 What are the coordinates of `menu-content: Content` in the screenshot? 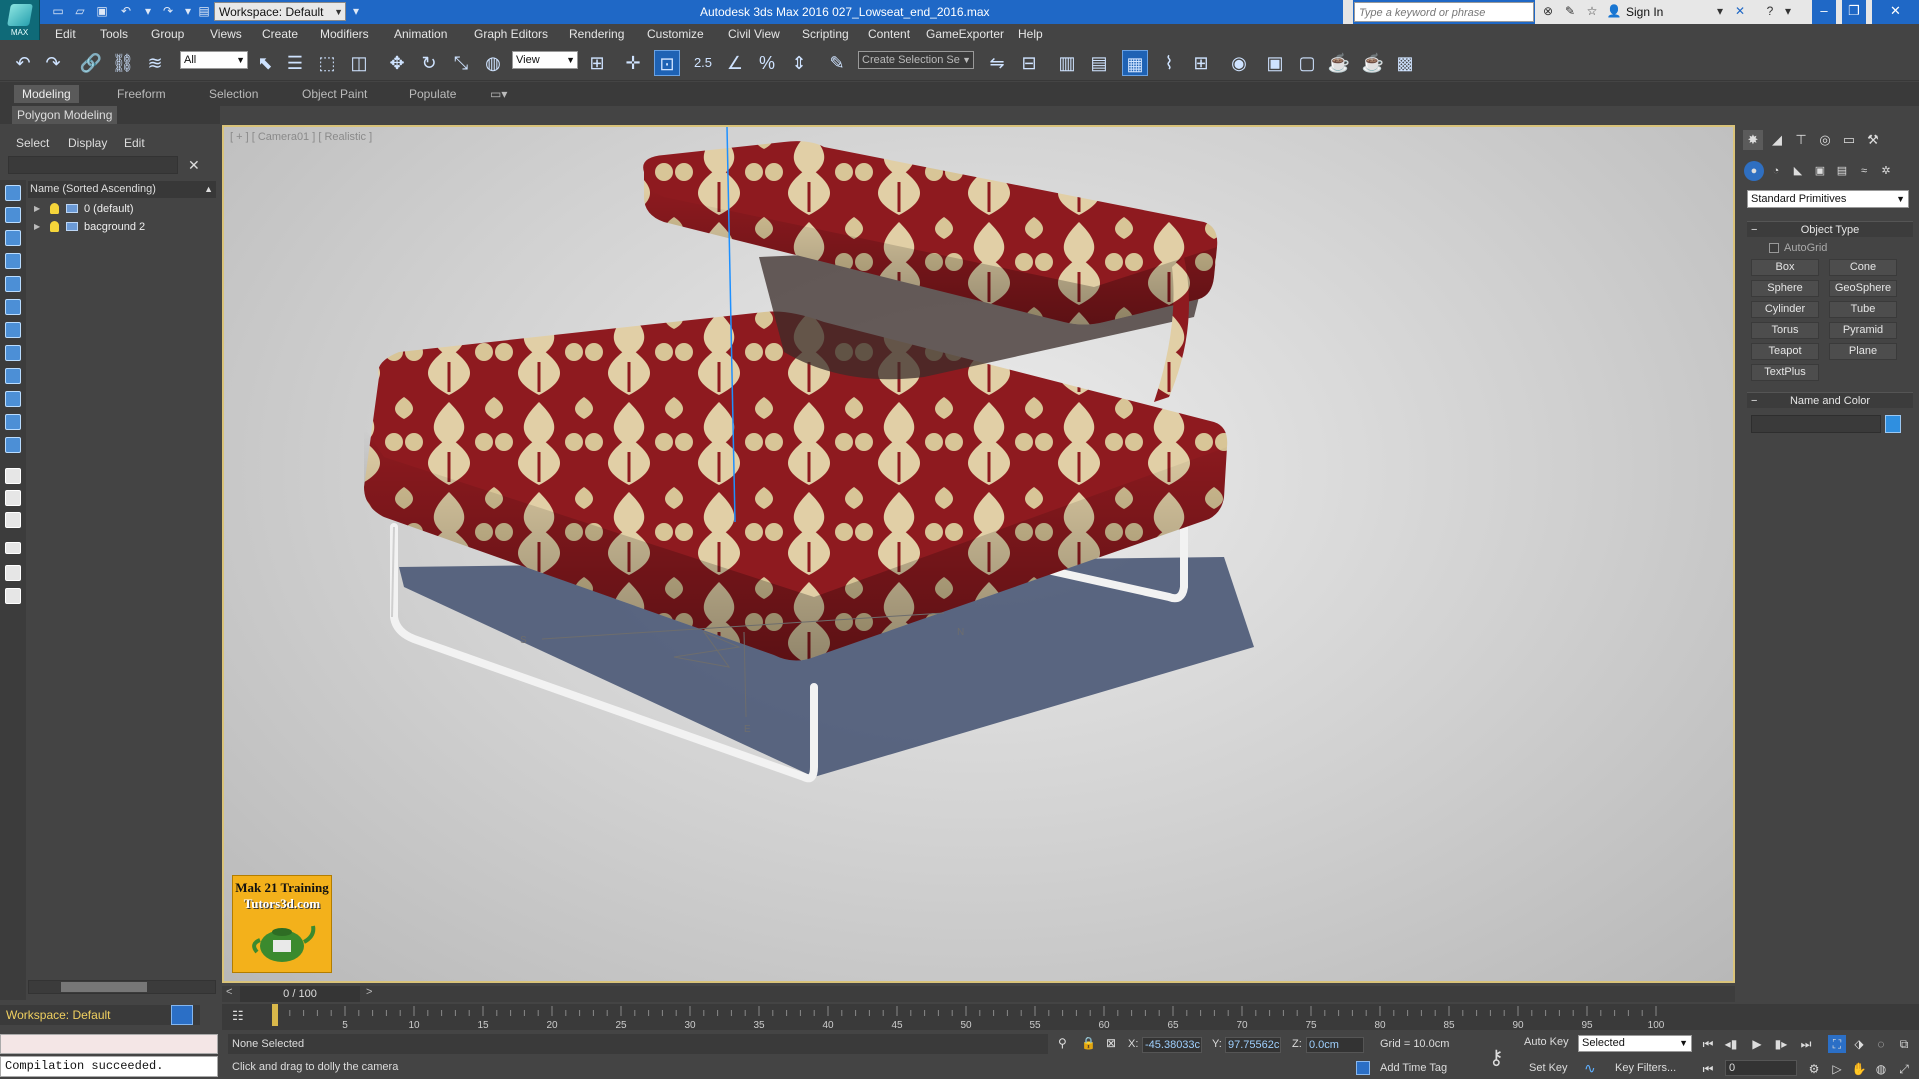 It's located at (889, 34).